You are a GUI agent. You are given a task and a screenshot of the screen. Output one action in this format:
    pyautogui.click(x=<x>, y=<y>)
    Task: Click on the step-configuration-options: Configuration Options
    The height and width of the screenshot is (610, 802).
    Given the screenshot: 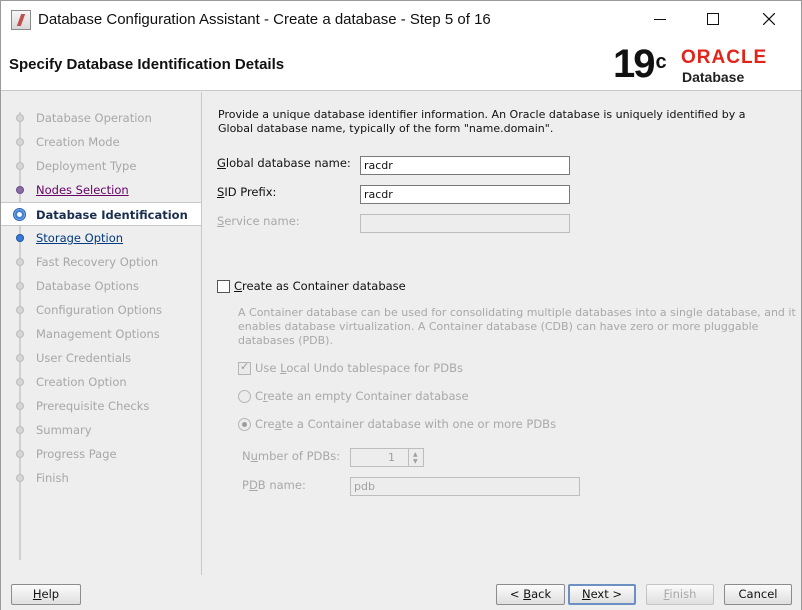 What is the action you would take?
    pyautogui.click(x=101, y=310)
    